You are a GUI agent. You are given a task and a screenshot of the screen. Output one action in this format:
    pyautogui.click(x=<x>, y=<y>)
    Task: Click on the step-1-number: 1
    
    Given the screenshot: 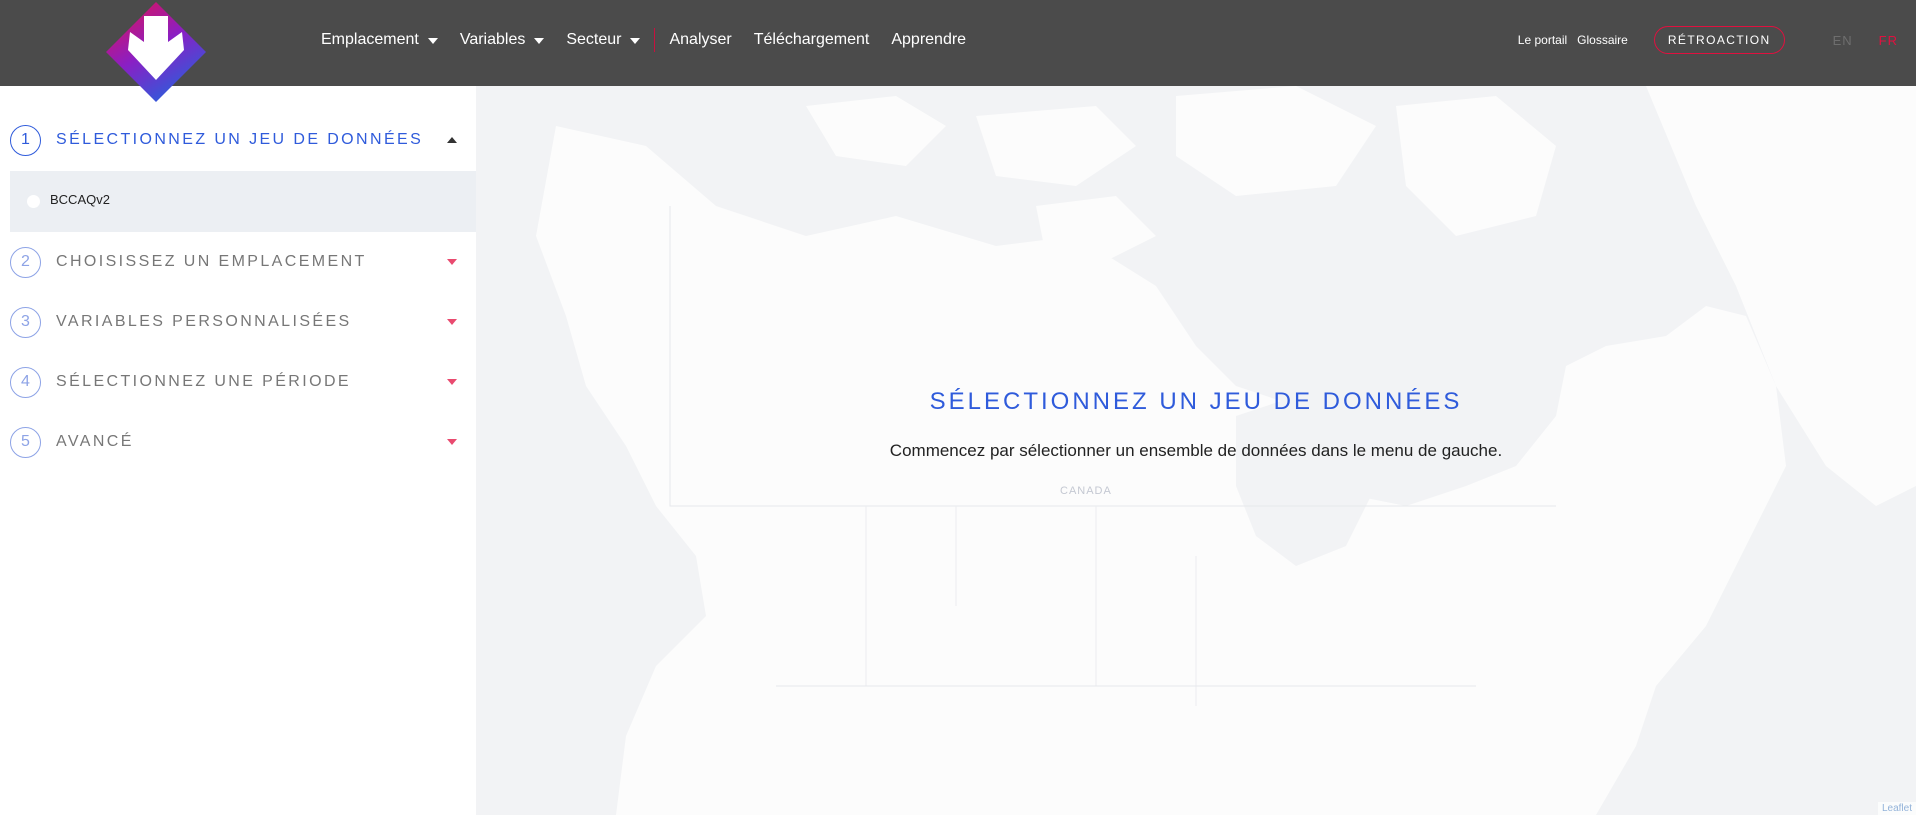 What is the action you would take?
    pyautogui.click(x=25, y=140)
    